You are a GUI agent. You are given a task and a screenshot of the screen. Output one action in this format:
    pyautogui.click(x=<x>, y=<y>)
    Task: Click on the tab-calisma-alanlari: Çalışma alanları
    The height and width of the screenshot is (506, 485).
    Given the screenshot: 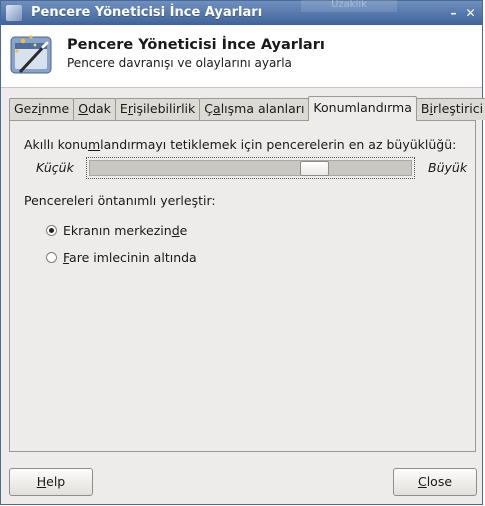 What is the action you would take?
    pyautogui.click(x=254, y=109)
    